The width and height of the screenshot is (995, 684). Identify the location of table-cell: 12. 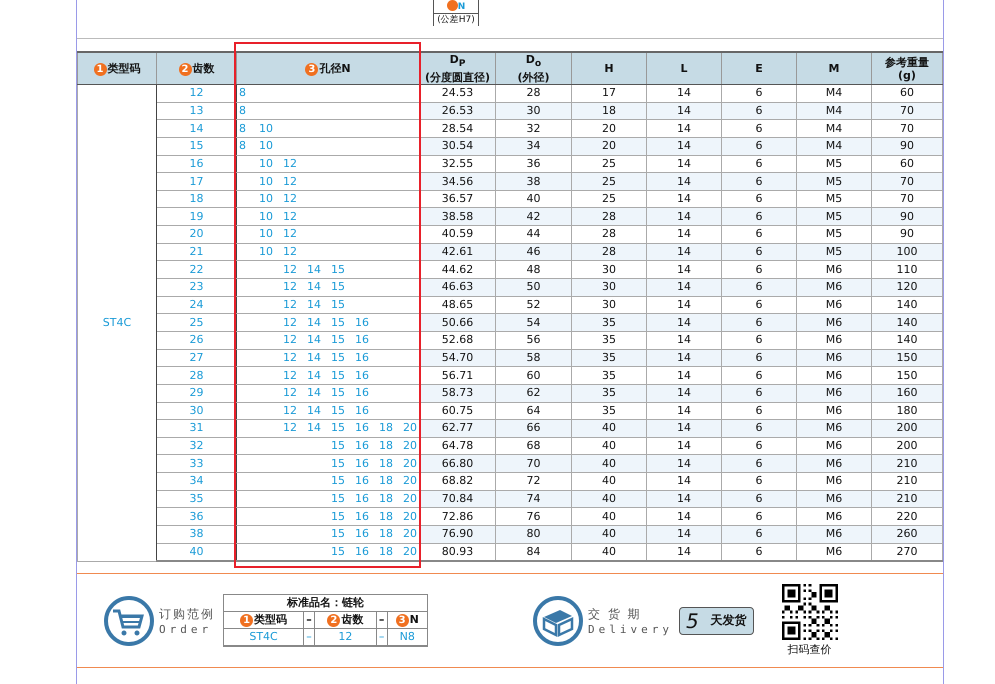
(345, 637).